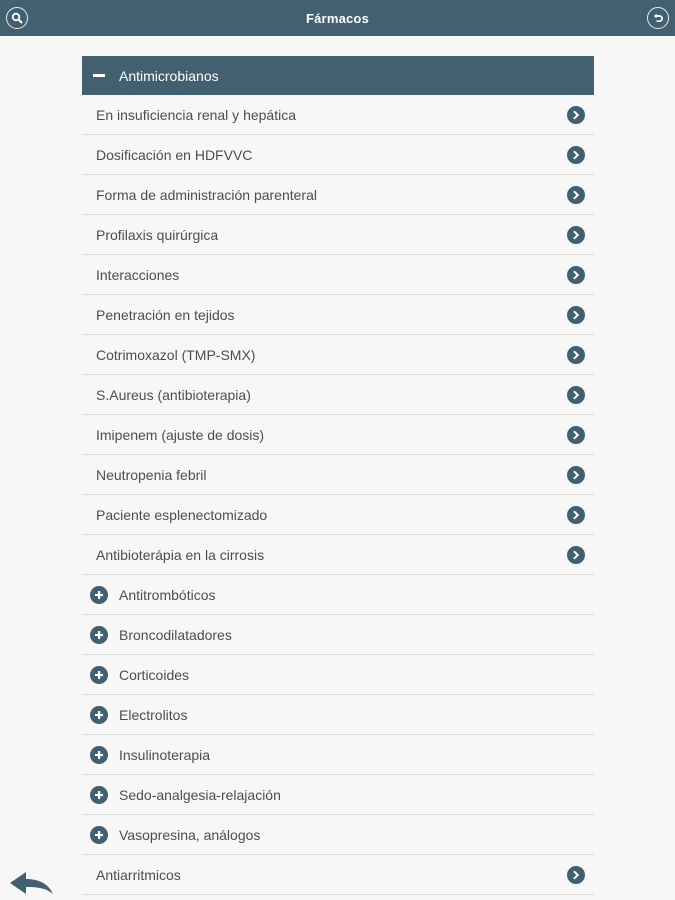  What do you see at coordinates (200, 794) in the screenshot?
I see `section-title: Sedo-analgesia-relajación` at bounding box center [200, 794].